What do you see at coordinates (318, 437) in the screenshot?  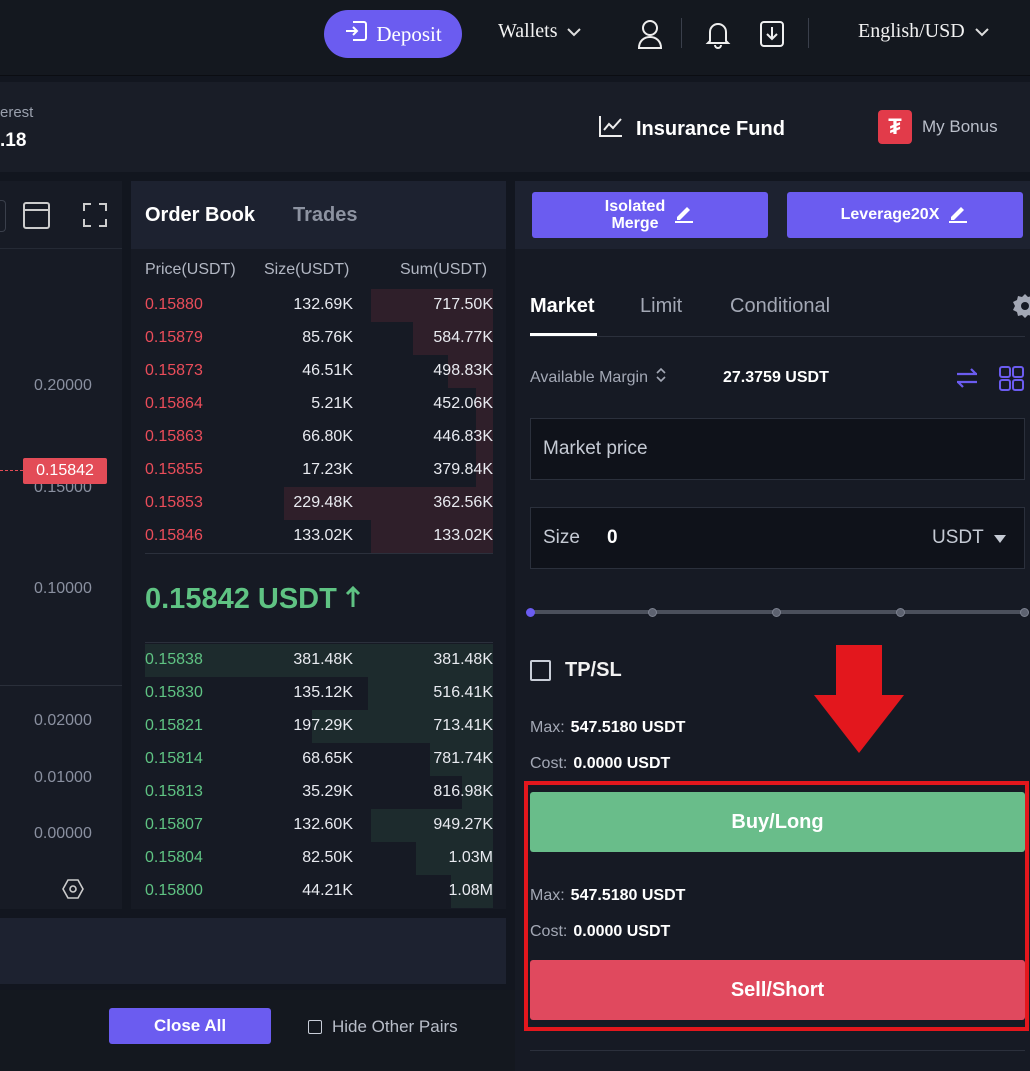 I see `ask-row: 0.15863 66.80K 446.83K` at bounding box center [318, 437].